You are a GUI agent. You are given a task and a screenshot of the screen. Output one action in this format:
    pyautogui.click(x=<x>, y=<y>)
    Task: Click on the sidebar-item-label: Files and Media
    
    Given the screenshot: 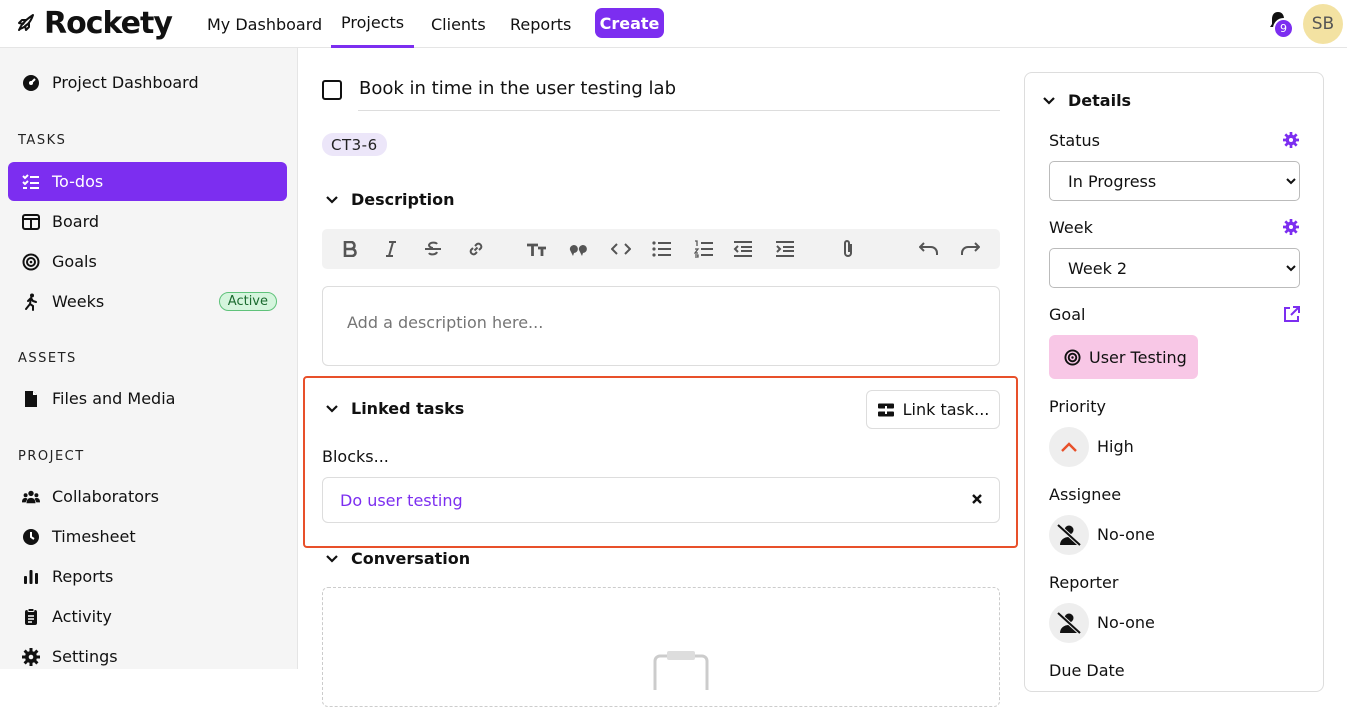 What is the action you would take?
    pyautogui.click(x=114, y=398)
    